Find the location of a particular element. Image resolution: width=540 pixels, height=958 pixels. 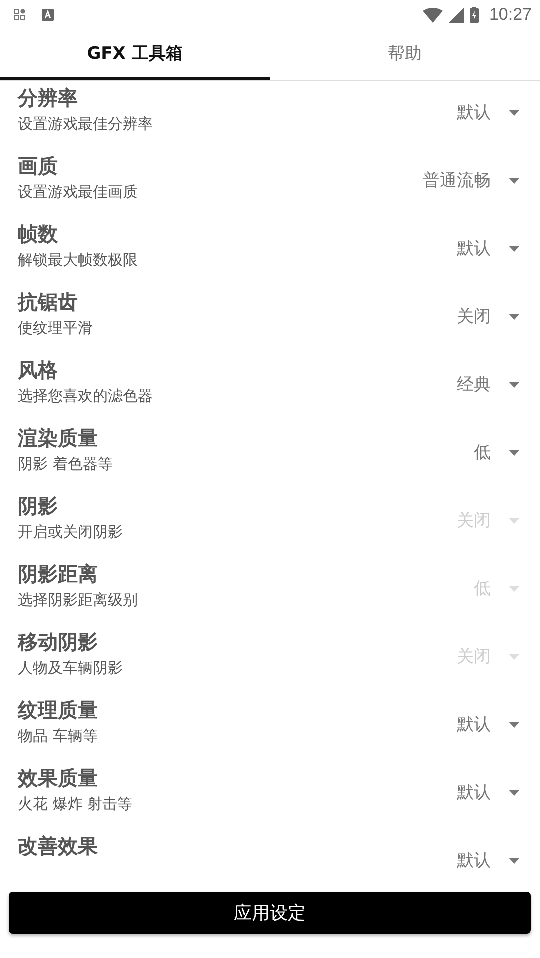

setting-title: 纹理质量 is located at coordinates (58, 710).